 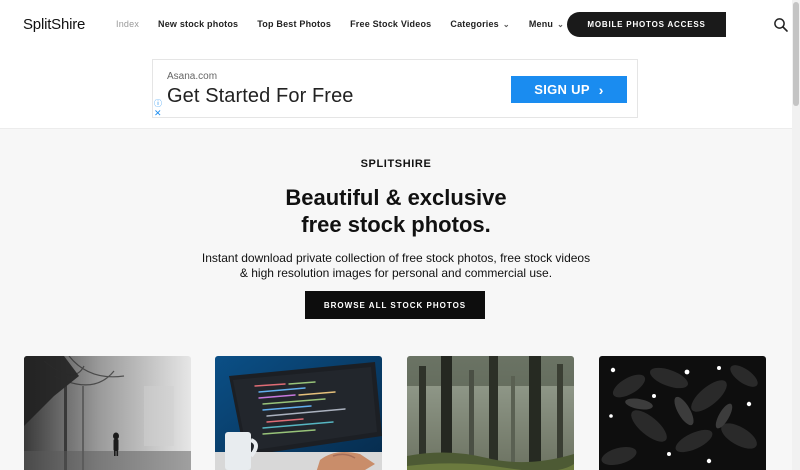 What do you see at coordinates (646, 24) in the screenshot?
I see `mobile-photos-access-button: MOBILE PHOTOS ACCESS` at bounding box center [646, 24].